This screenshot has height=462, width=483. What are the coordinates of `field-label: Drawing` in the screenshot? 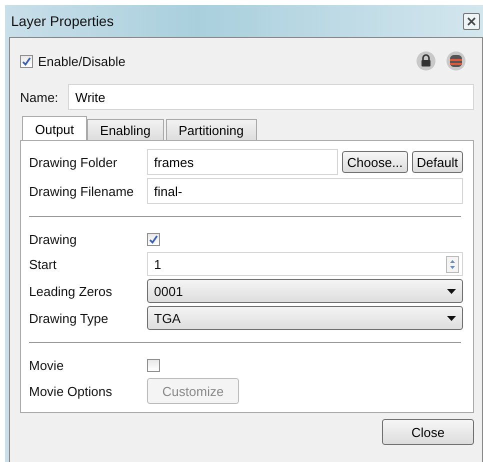 It's located at (53, 239).